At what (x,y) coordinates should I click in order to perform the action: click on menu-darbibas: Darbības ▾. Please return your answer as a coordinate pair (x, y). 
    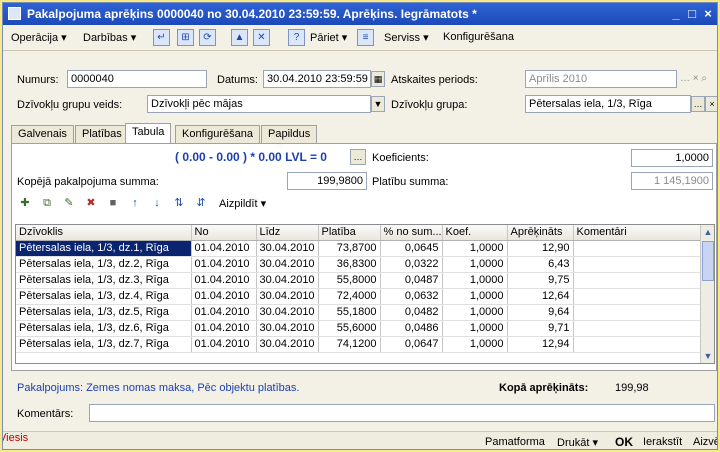
    Looking at the image, I should click on (109, 37).